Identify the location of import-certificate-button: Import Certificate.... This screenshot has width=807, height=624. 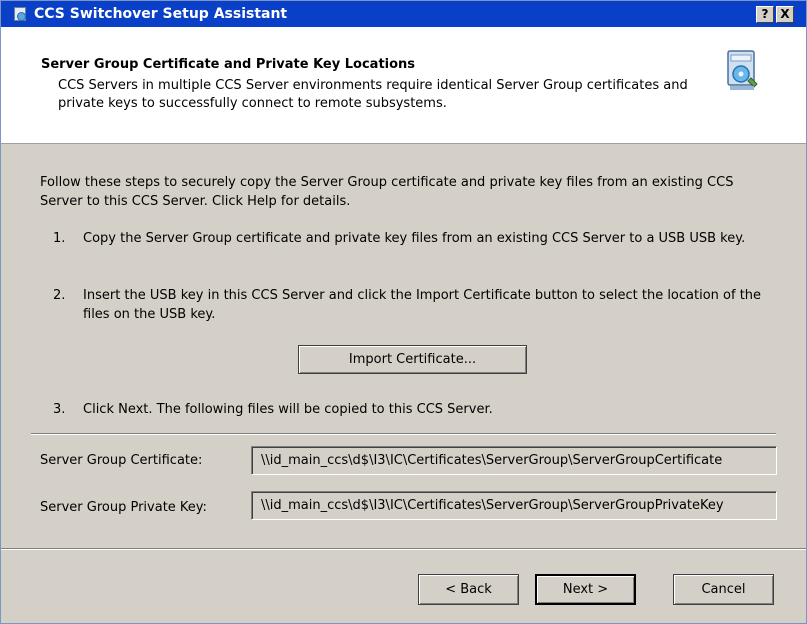
(412, 359).